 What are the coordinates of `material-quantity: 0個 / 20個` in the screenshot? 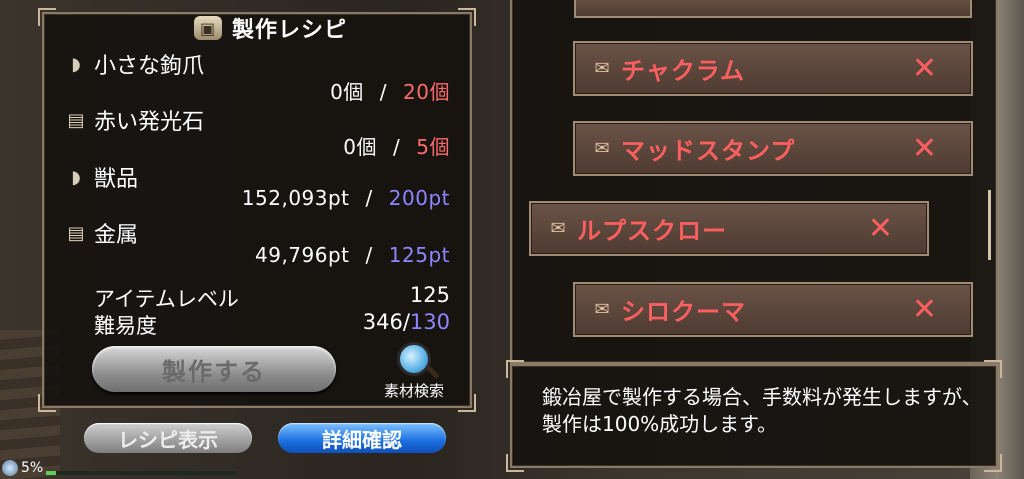 It's located at (390, 90).